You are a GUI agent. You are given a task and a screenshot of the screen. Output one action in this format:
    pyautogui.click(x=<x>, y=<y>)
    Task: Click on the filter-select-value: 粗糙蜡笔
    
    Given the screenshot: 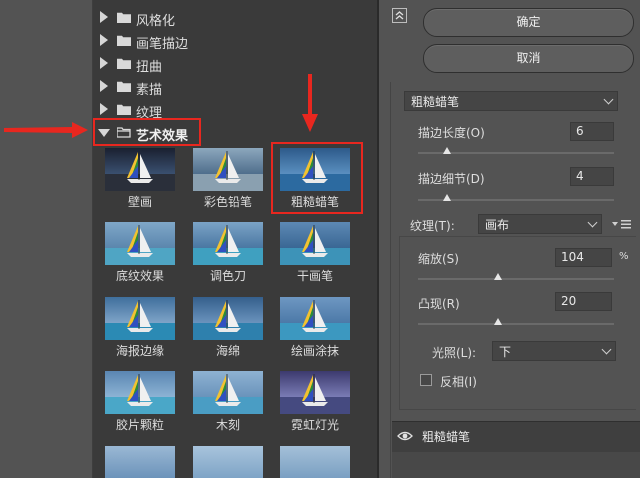 What is the action you would take?
    pyautogui.click(x=435, y=102)
    